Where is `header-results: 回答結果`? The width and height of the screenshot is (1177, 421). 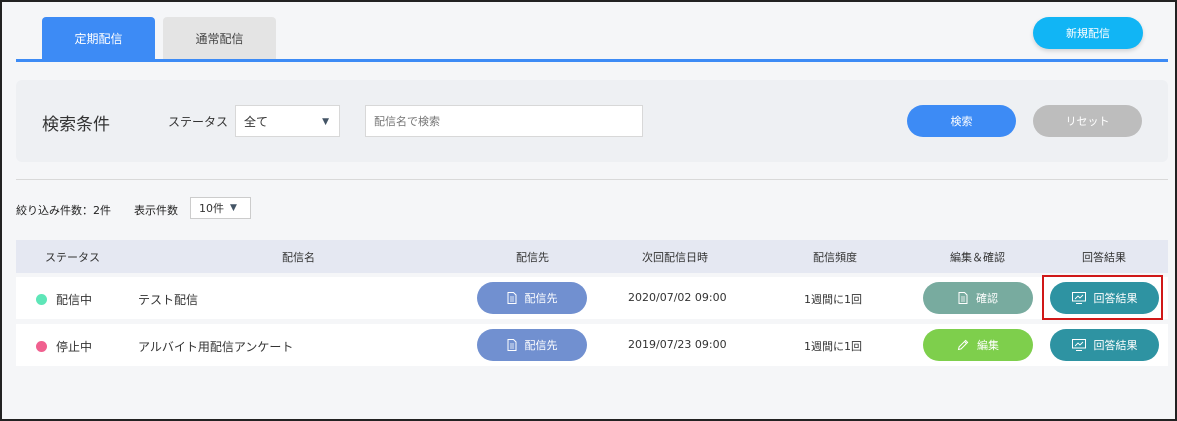
header-results: 回答結果 is located at coordinates (1104, 257).